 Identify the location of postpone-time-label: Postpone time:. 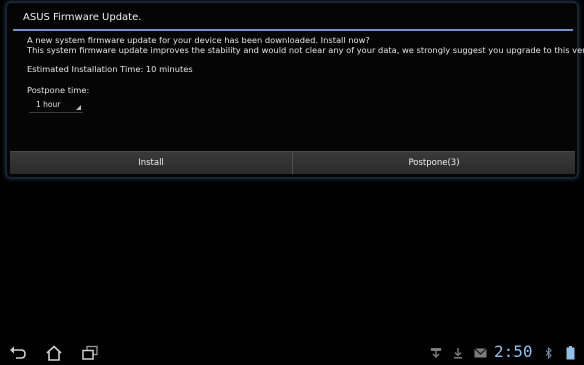
(58, 90).